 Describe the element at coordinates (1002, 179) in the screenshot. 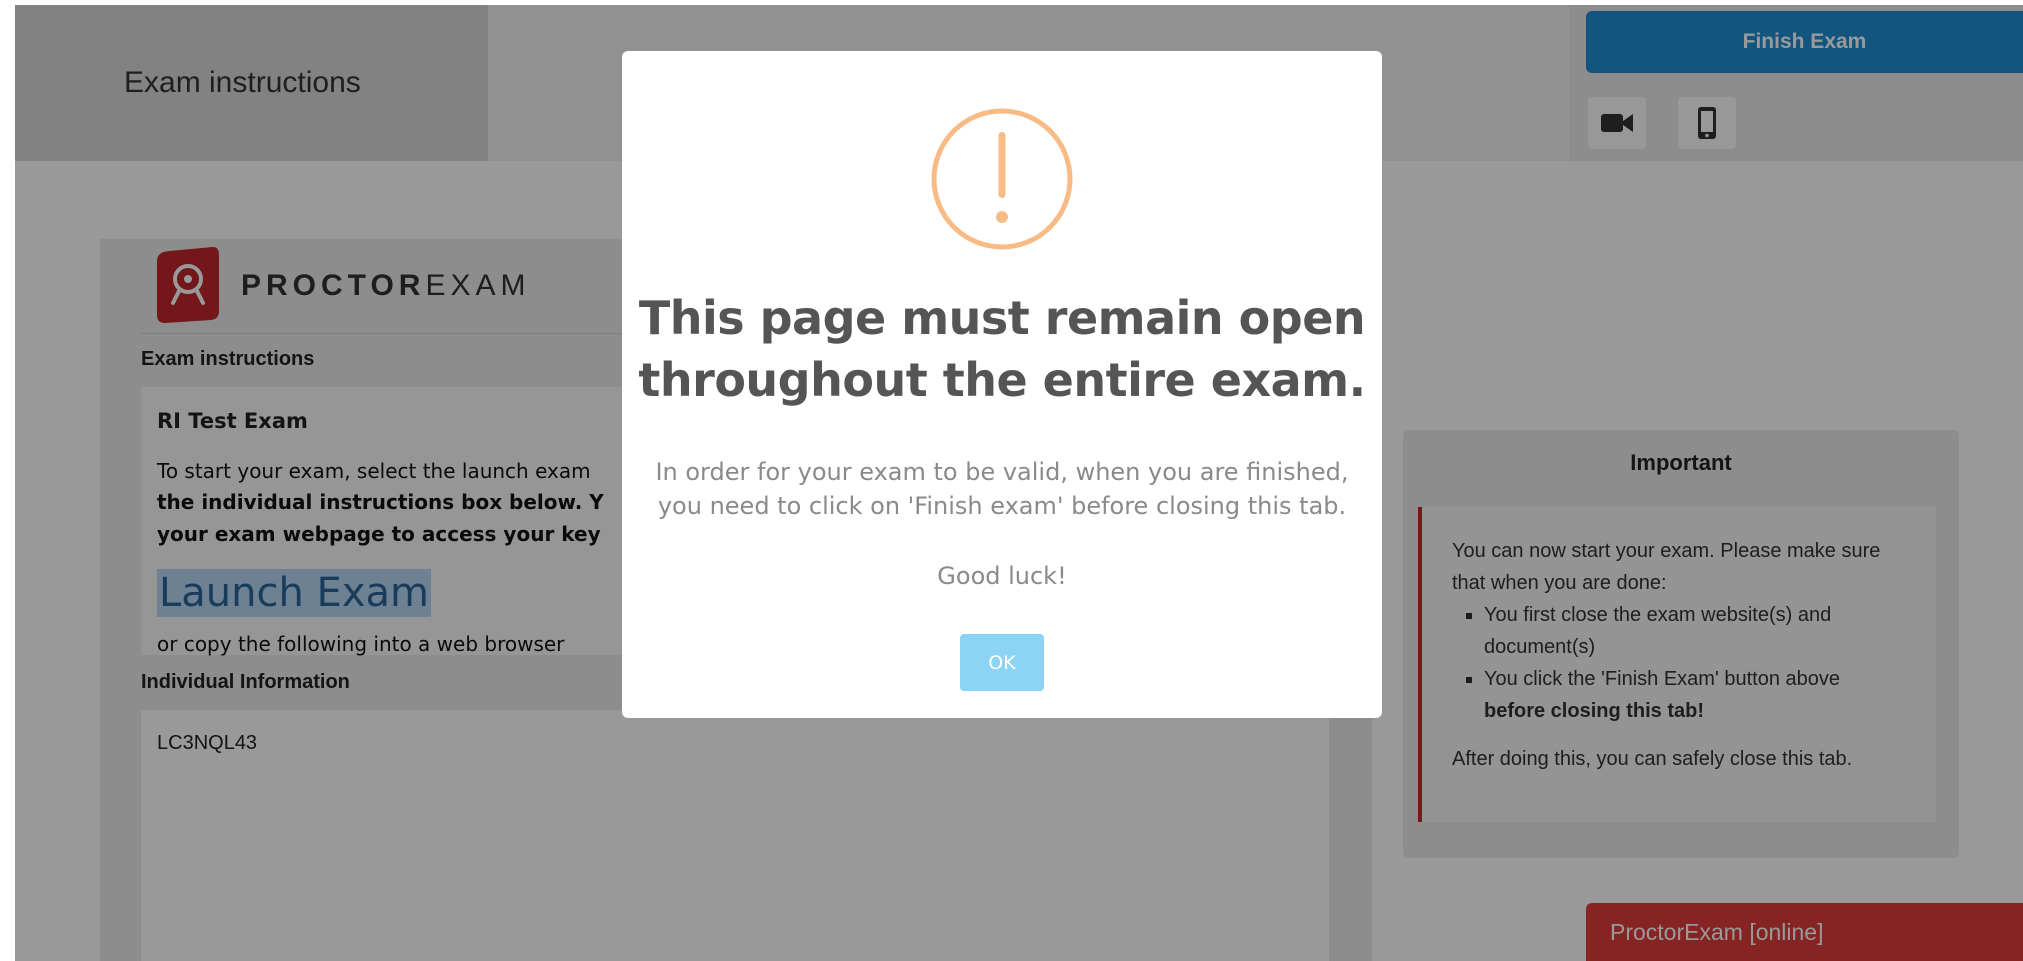

I see `exclamation-icon` at that location.